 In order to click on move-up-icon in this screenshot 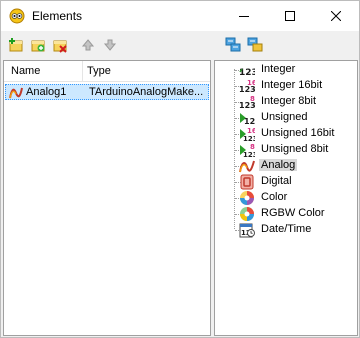, I will do `click(88, 45)`.